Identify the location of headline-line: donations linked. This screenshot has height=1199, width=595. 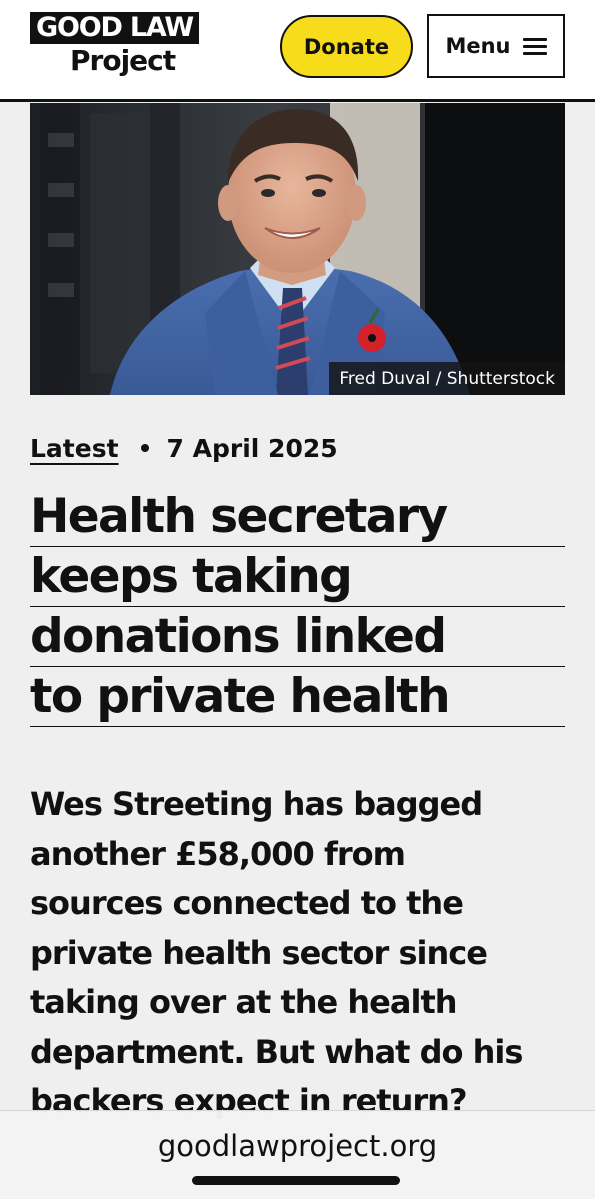
(297, 637).